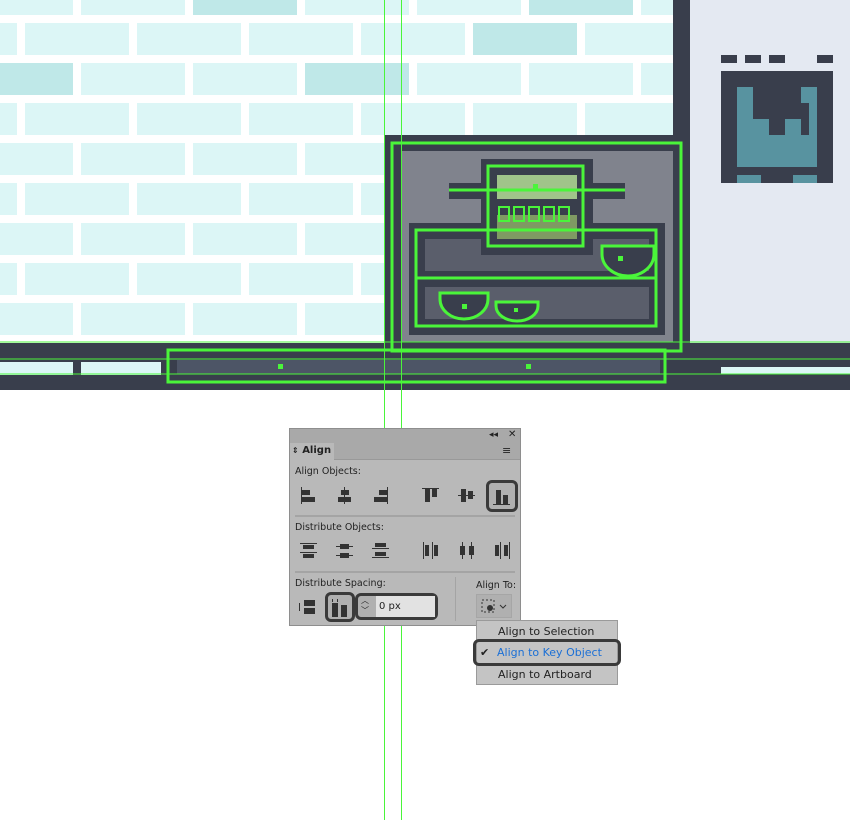 This screenshot has height=820, width=850. What do you see at coordinates (381, 551) in the screenshot?
I see `vertical-distribute-bottom-icon` at bounding box center [381, 551].